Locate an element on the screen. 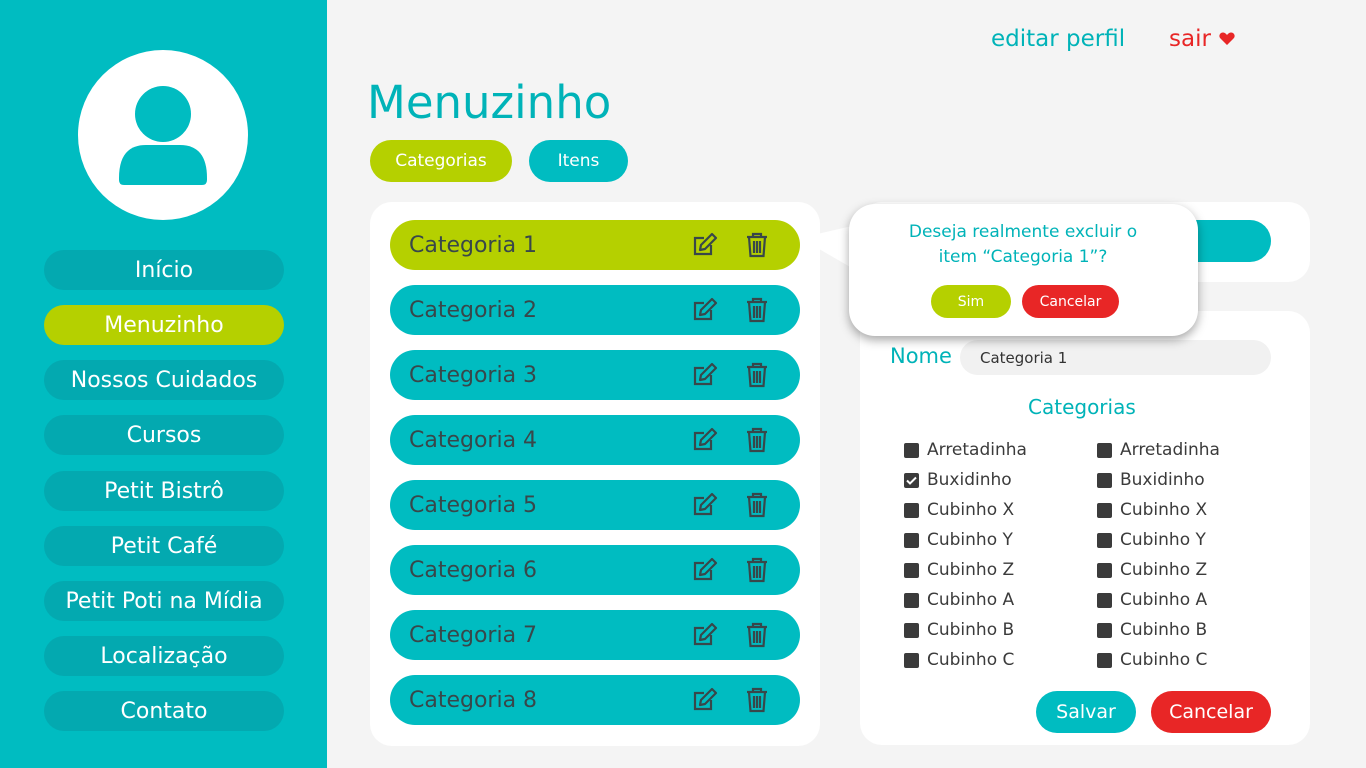 The image size is (1366, 768). check-icon is located at coordinates (911, 480).